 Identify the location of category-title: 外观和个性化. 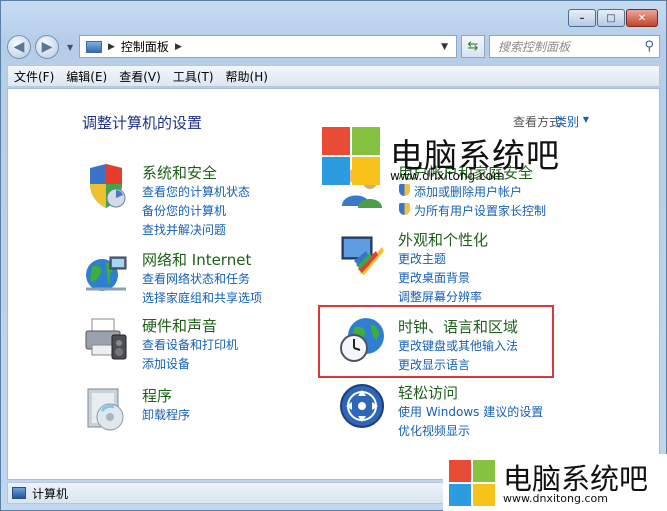
(443, 239).